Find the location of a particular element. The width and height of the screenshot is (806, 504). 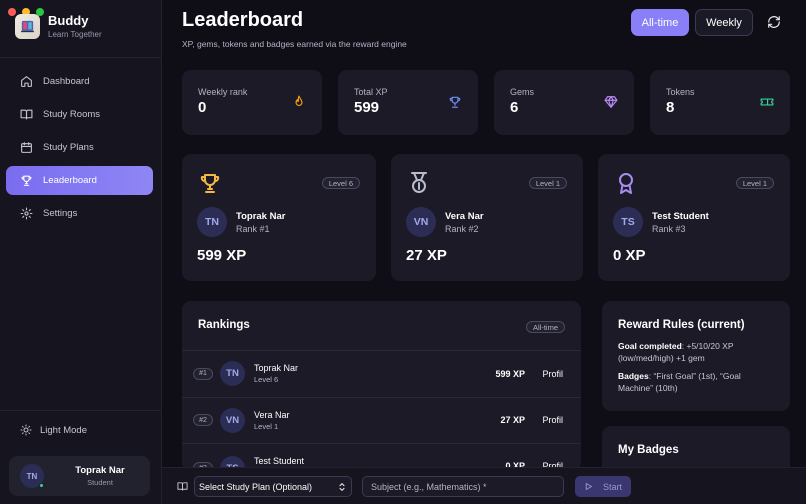

stat-value: 6 is located at coordinates (514, 107).